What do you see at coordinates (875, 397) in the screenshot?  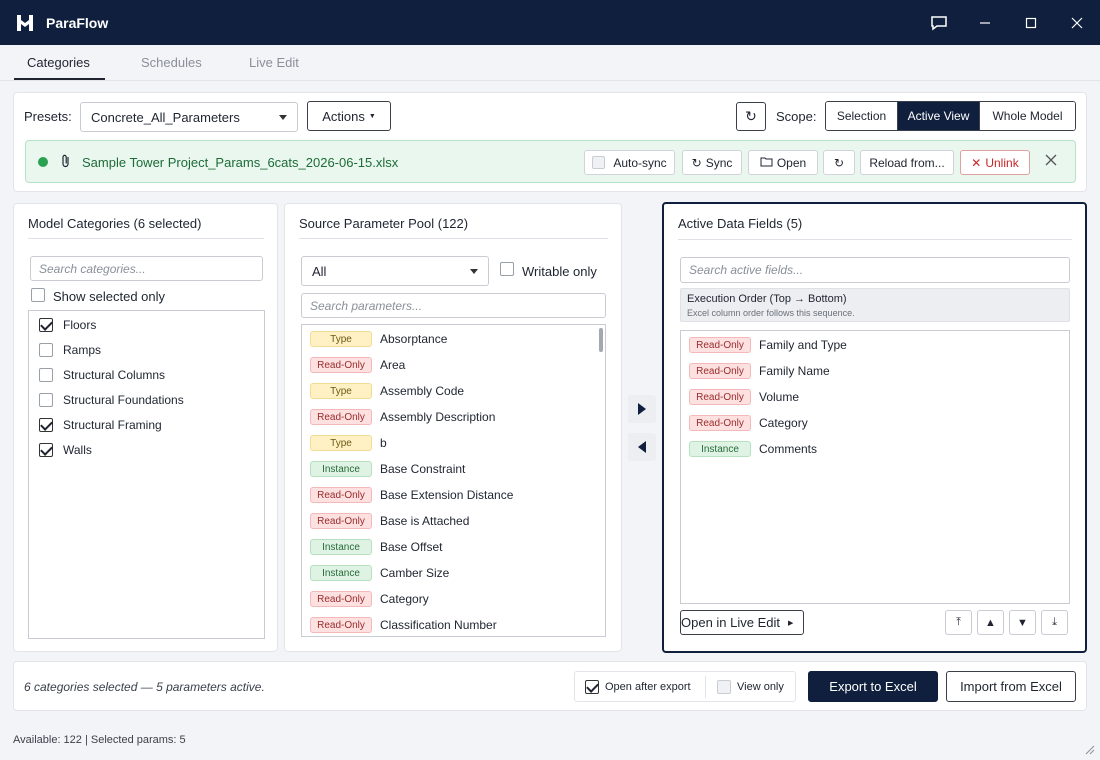 I see `list-item: Read-Only Volume` at bounding box center [875, 397].